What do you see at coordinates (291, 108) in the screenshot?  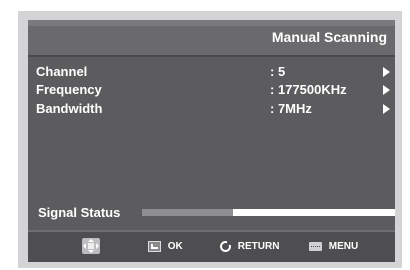 I see `bandwidth-value: : 7MHz` at bounding box center [291, 108].